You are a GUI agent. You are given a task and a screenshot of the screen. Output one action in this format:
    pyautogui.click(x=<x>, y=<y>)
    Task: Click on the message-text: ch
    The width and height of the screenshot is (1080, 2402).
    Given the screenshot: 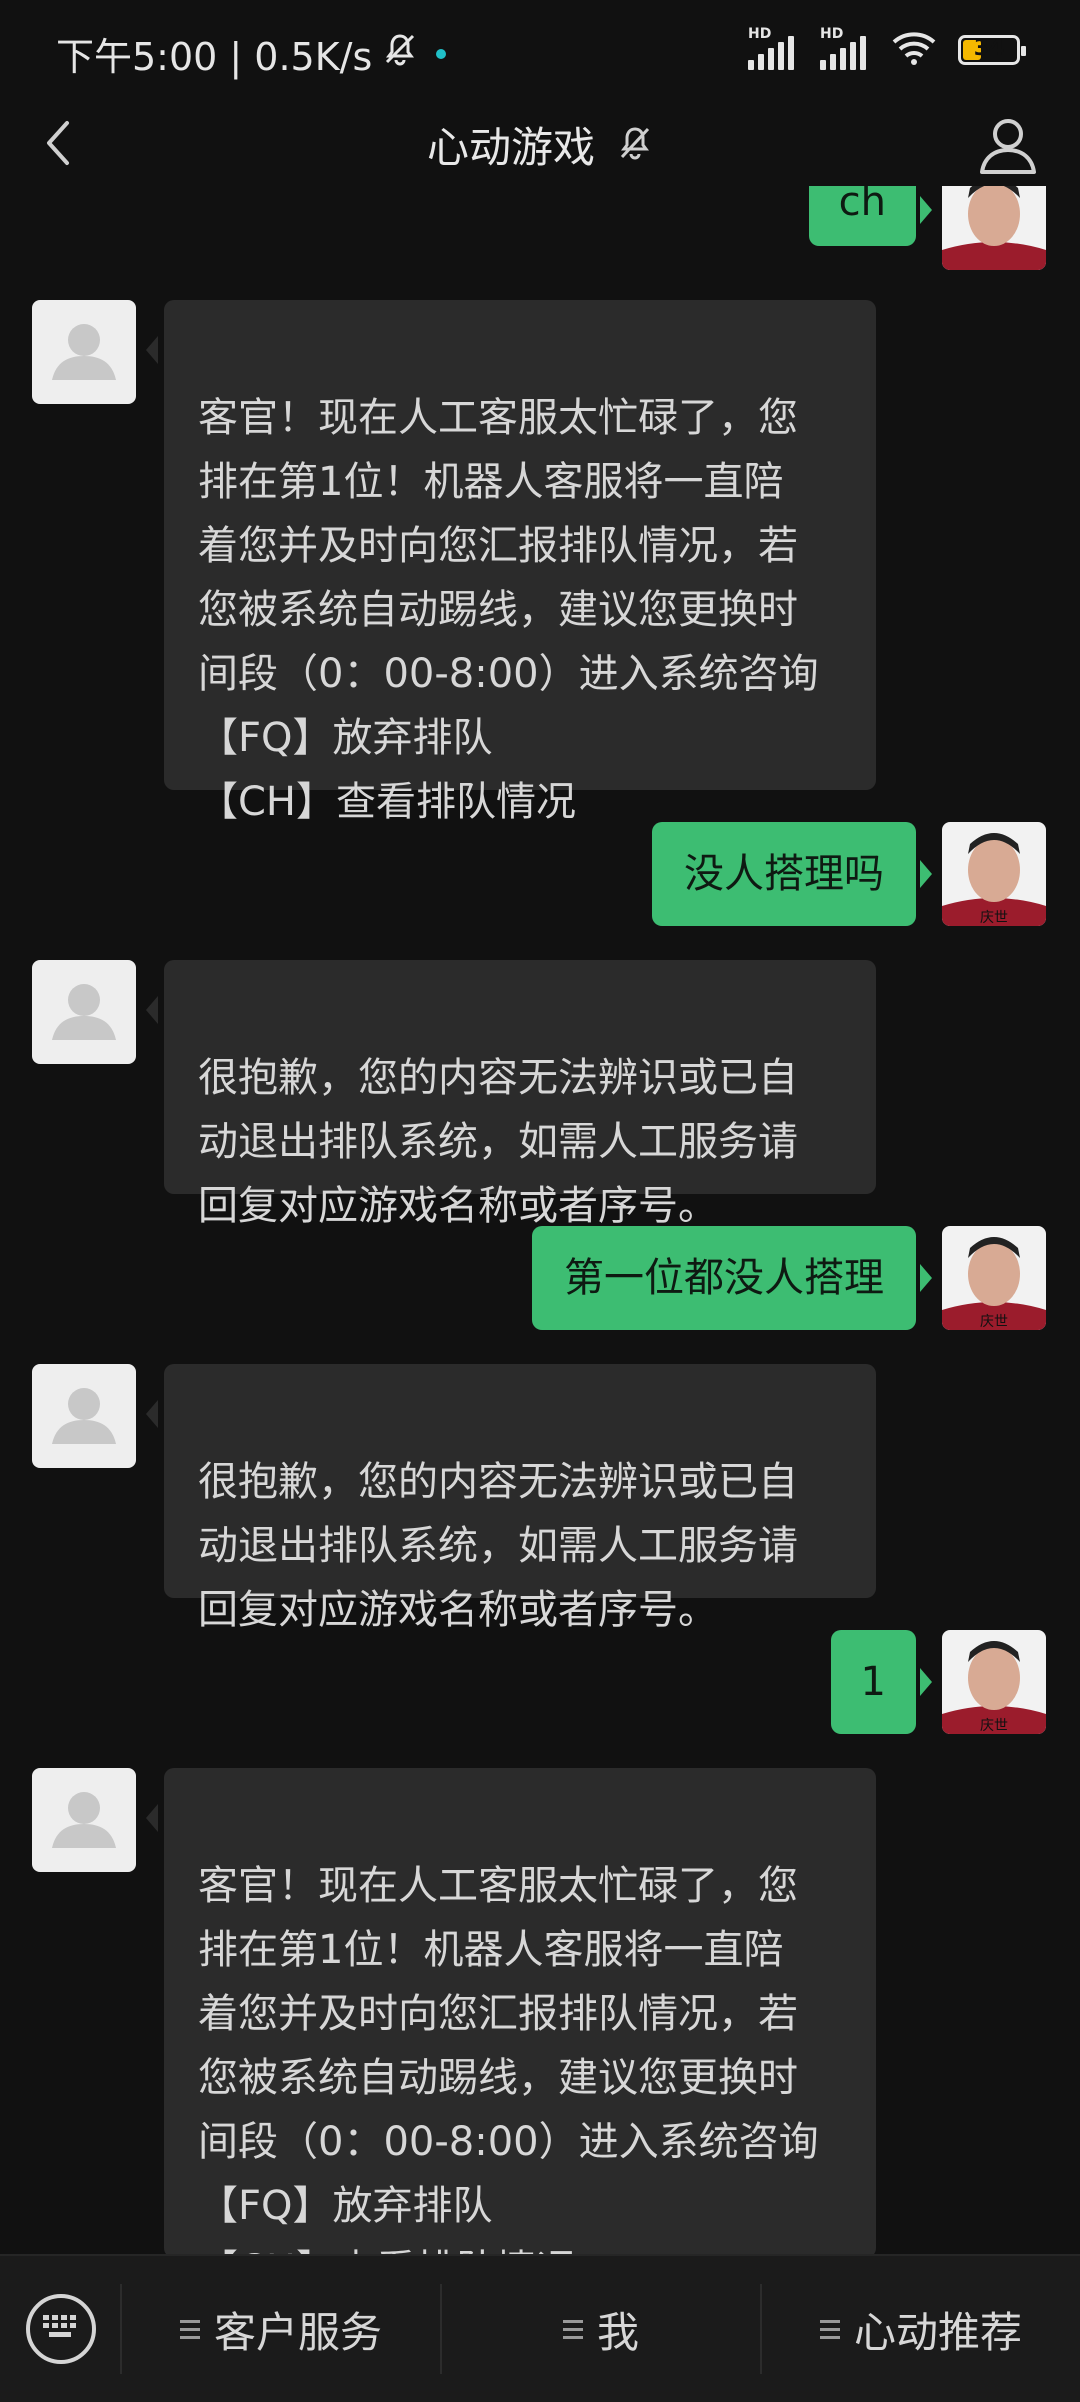 What is the action you would take?
    pyautogui.click(x=862, y=205)
    